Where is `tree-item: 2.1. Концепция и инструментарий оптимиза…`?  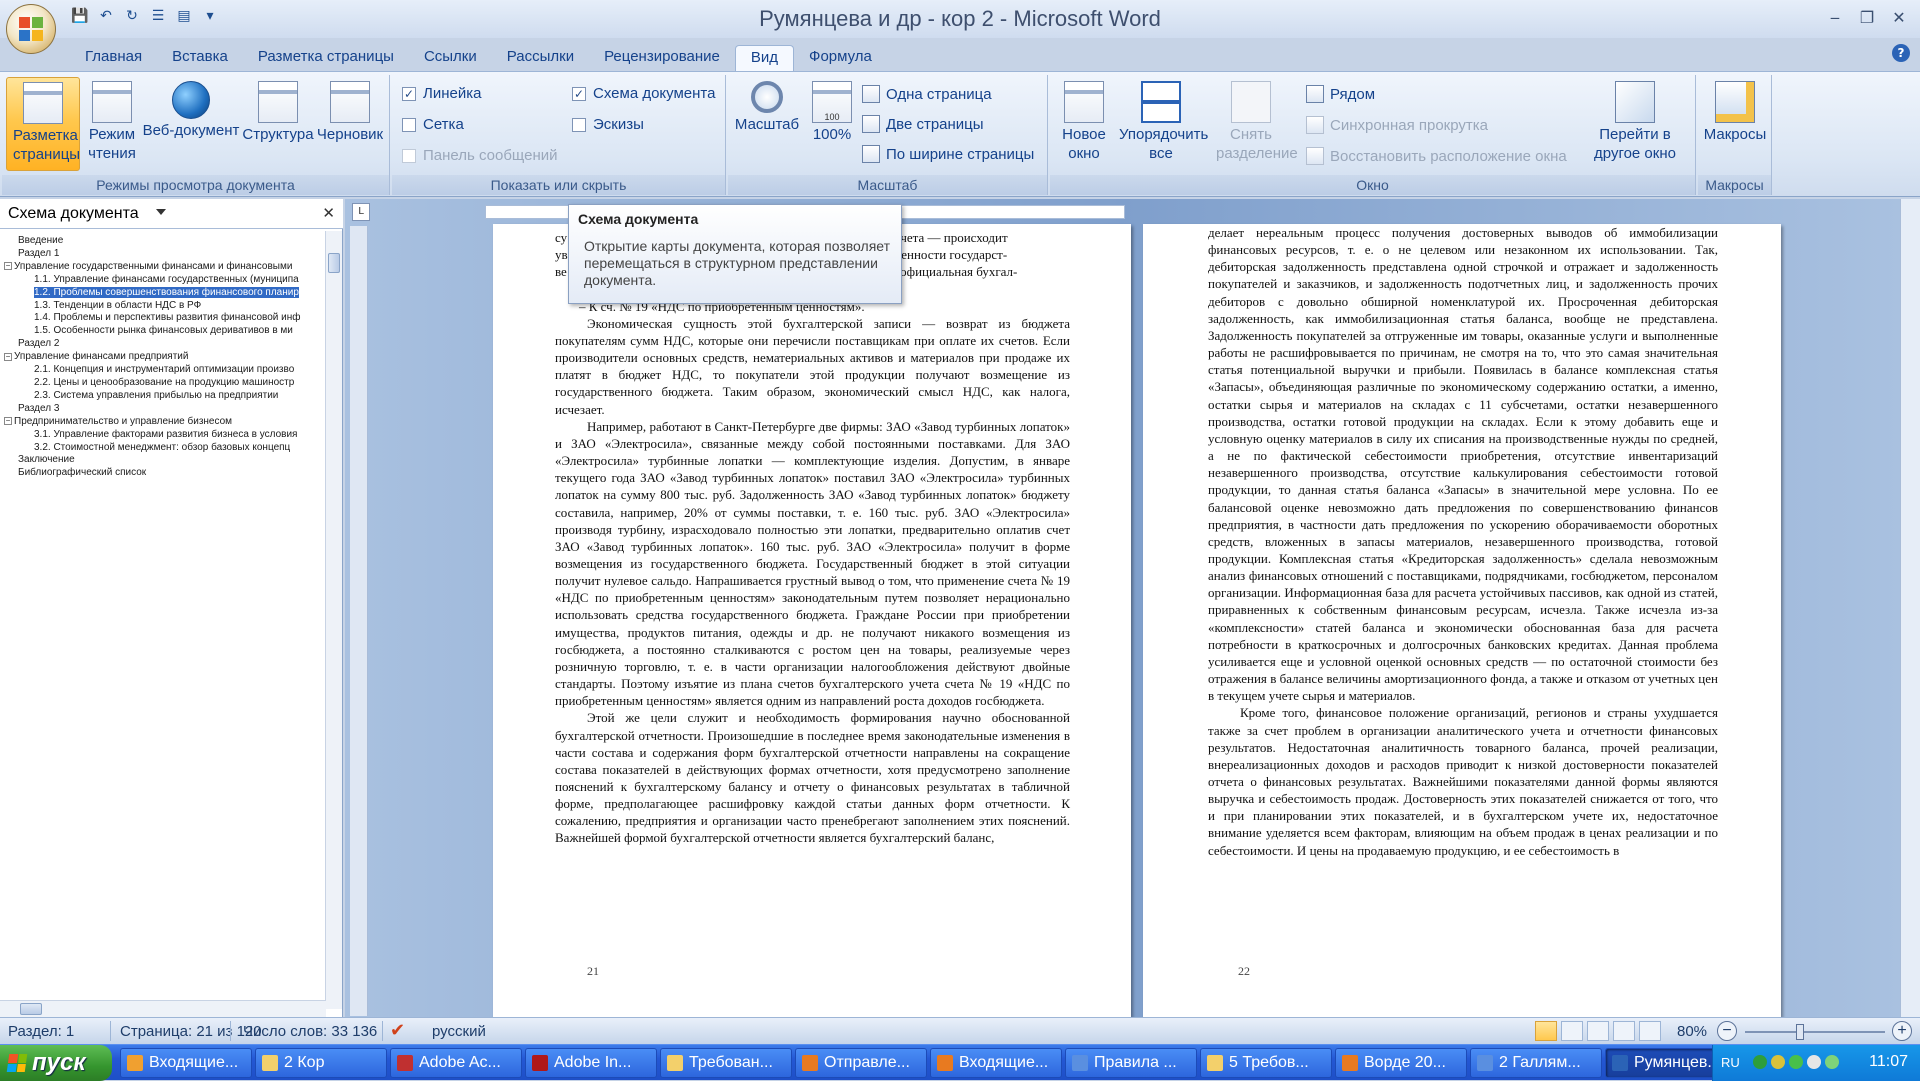
tree-item: 2.1. Концепция и инструментарий оптимиза… is located at coordinates (164, 370).